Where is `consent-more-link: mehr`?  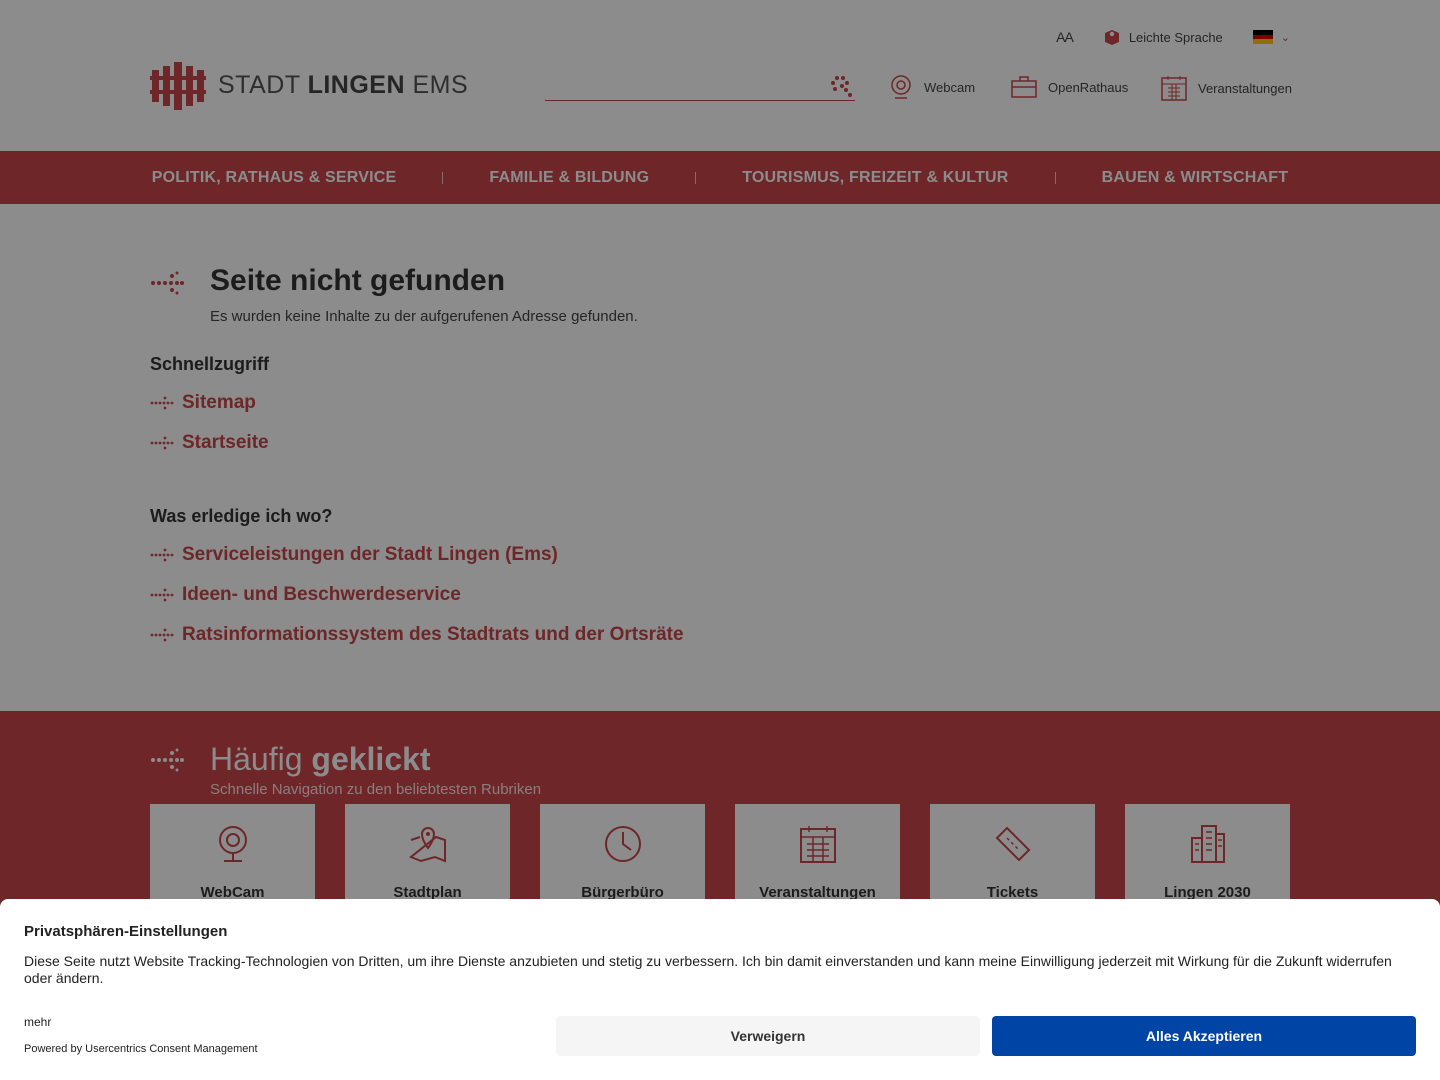 consent-more-link: mehr is located at coordinates (37, 1022).